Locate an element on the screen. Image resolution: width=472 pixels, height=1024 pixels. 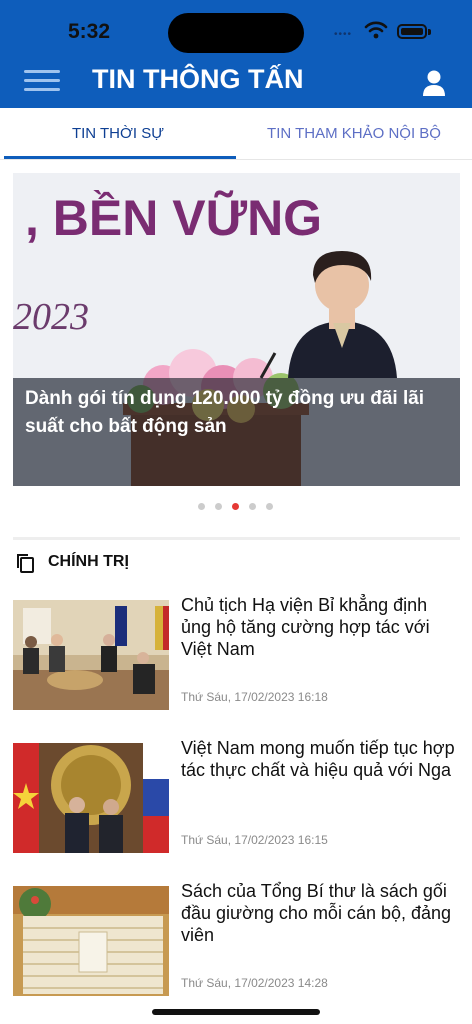
article-date: Thứ Sáu, 17/02/2023 16:18 is located at coordinates (254, 697).